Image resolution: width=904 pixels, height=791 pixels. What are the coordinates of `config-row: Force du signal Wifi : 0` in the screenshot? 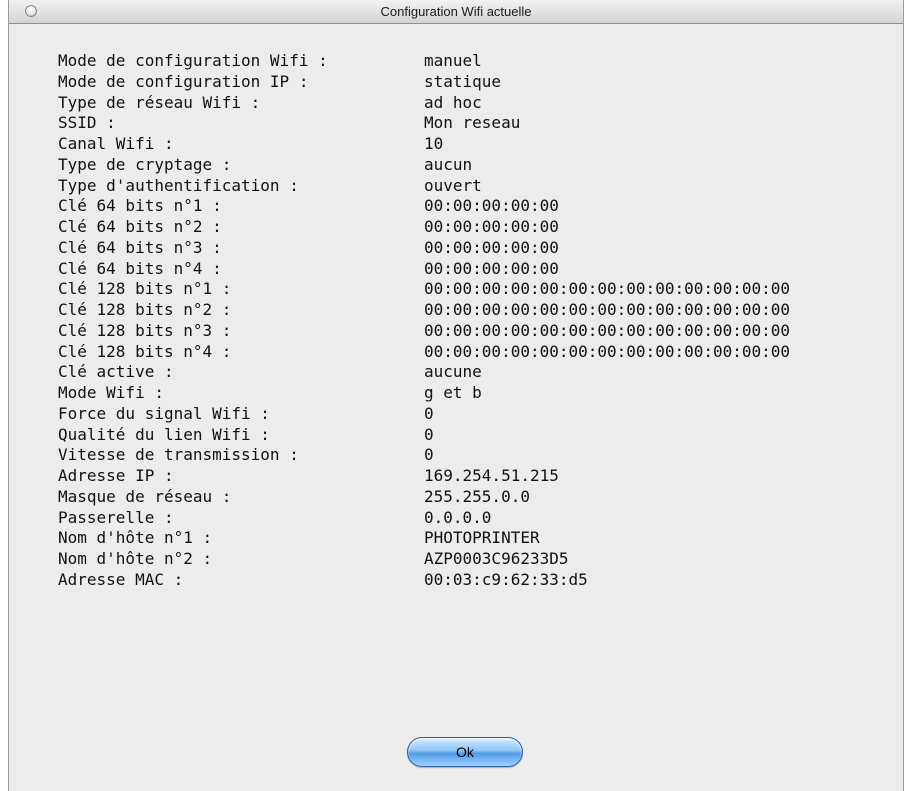 It's located at (424, 414).